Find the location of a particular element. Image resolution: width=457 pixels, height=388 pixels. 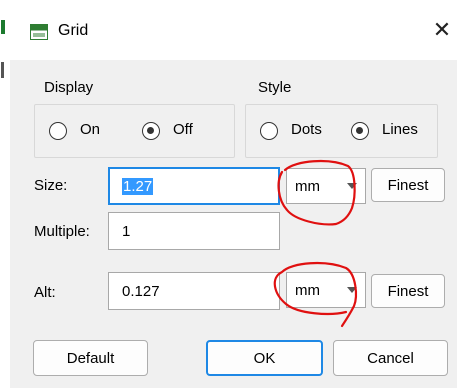

display-group-title: Display is located at coordinates (69, 87).